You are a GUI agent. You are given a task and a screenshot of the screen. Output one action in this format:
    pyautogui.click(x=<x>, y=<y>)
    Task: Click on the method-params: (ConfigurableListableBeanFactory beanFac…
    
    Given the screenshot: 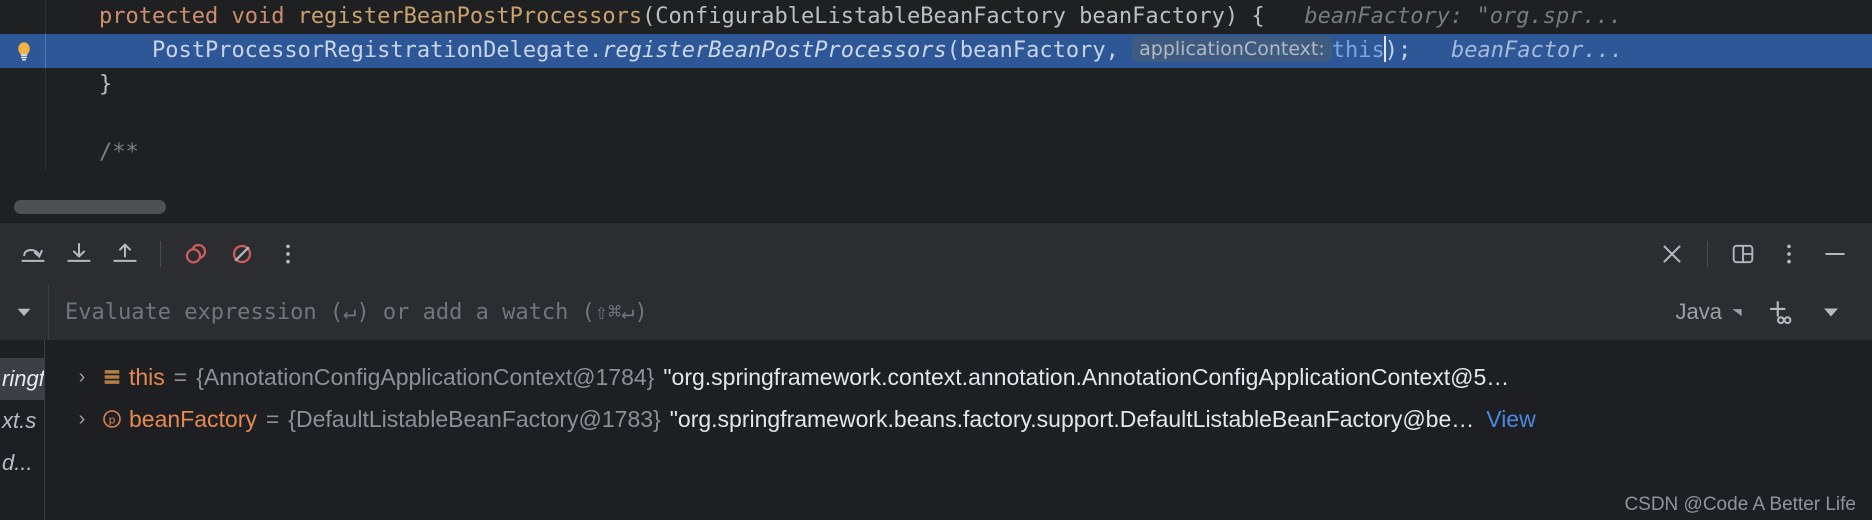 What is the action you would take?
    pyautogui.click(x=953, y=16)
    